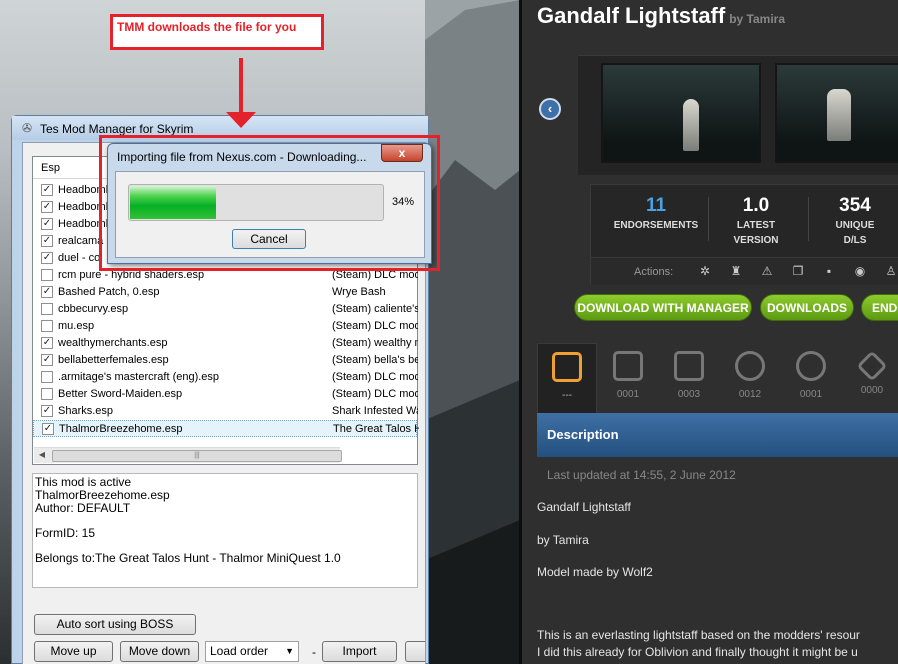 The width and height of the screenshot is (898, 664). Describe the element at coordinates (197, 456) in the screenshot. I see `scroll-thumb: |||` at that location.